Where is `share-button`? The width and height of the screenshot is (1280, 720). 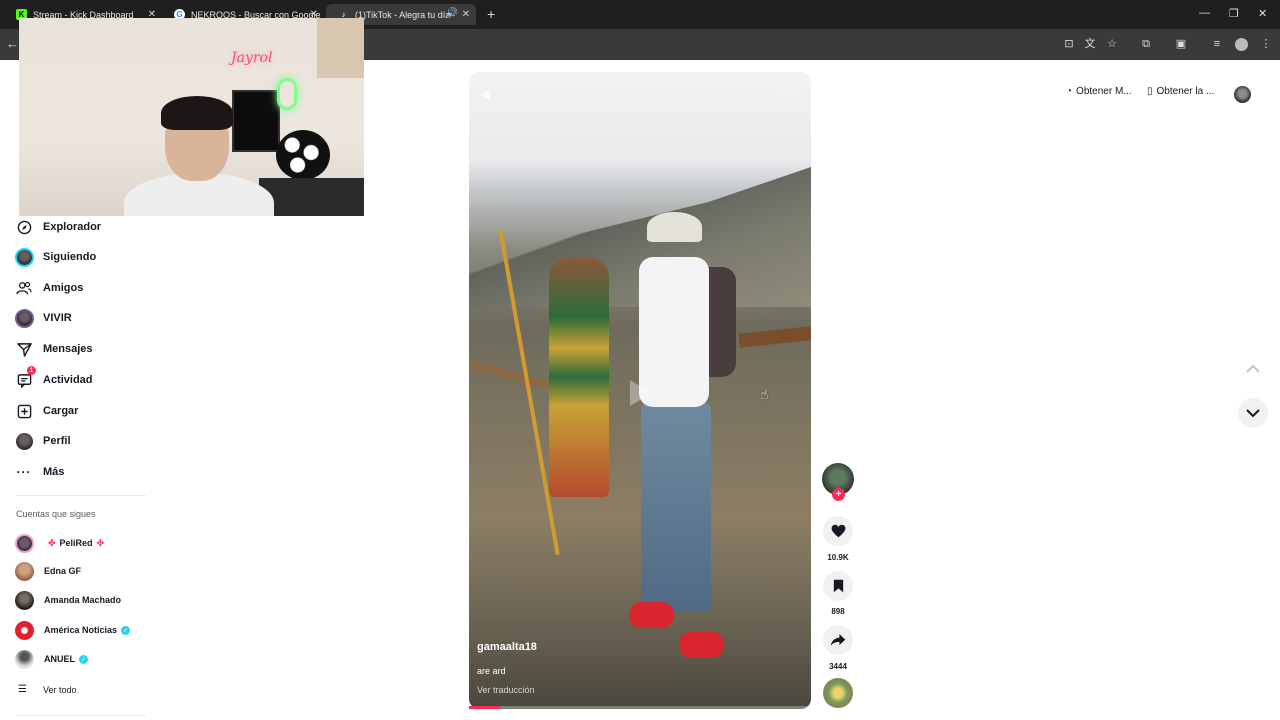 share-button is located at coordinates (838, 640).